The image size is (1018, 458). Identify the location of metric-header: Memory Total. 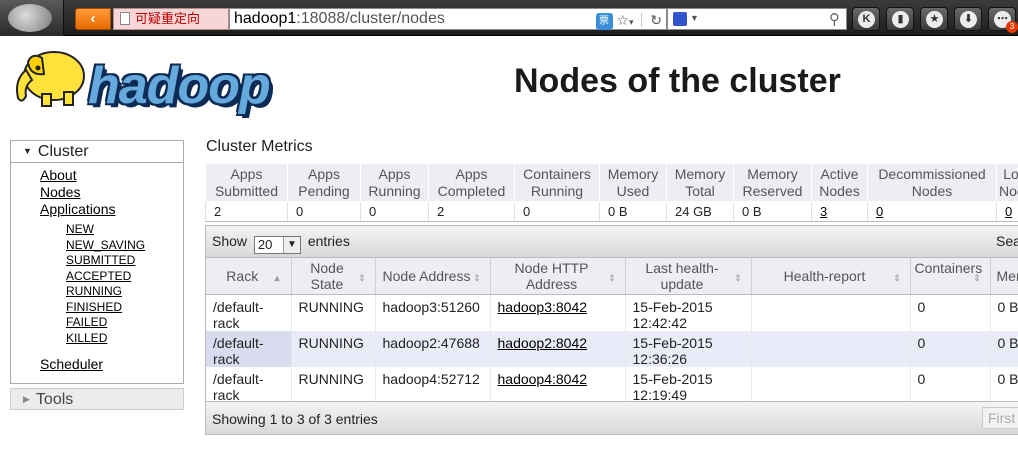
(700, 182).